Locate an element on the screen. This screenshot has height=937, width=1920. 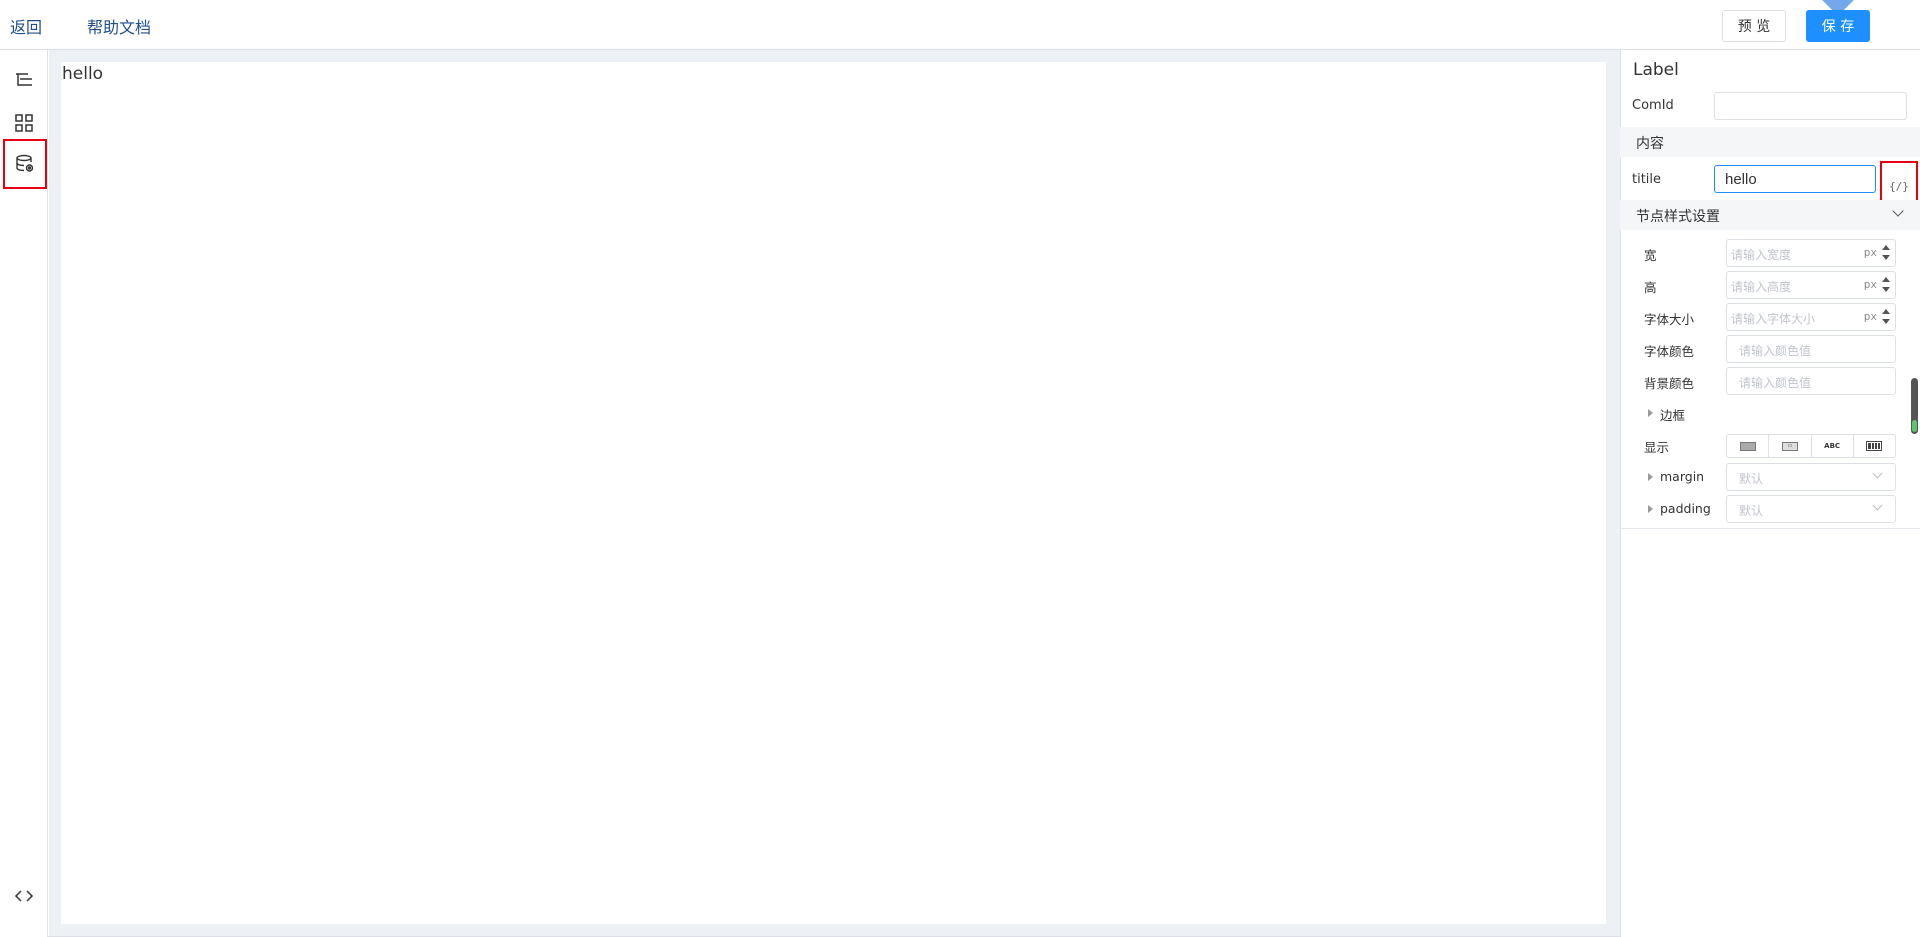
border-label: 边框 is located at coordinates (1672, 414).